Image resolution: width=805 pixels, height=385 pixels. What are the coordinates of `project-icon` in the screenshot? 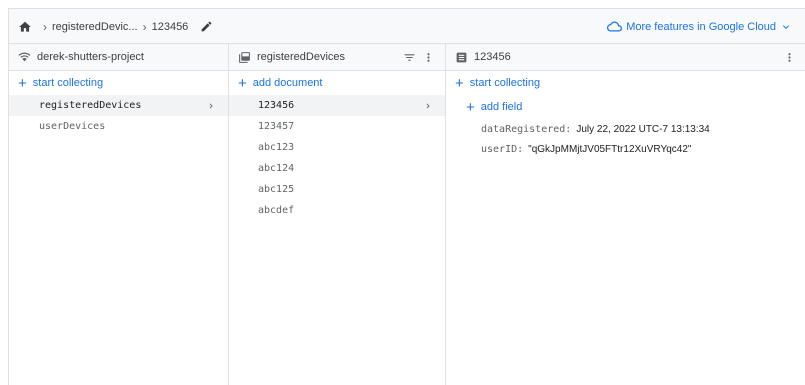 It's located at (24, 56).